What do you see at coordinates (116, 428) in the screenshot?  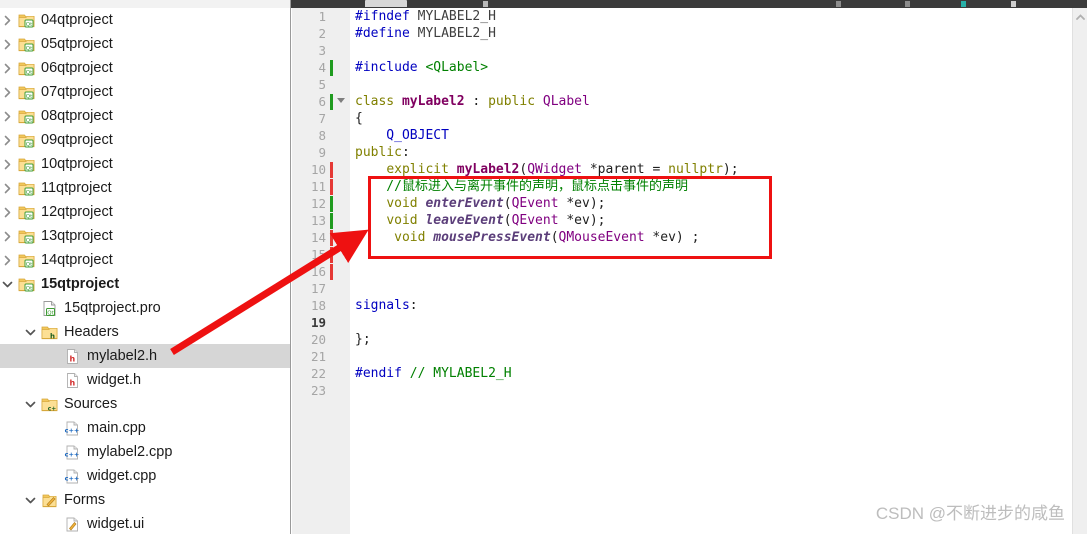 I see `tree-item-label: main.cpp` at bounding box center [116, 428].